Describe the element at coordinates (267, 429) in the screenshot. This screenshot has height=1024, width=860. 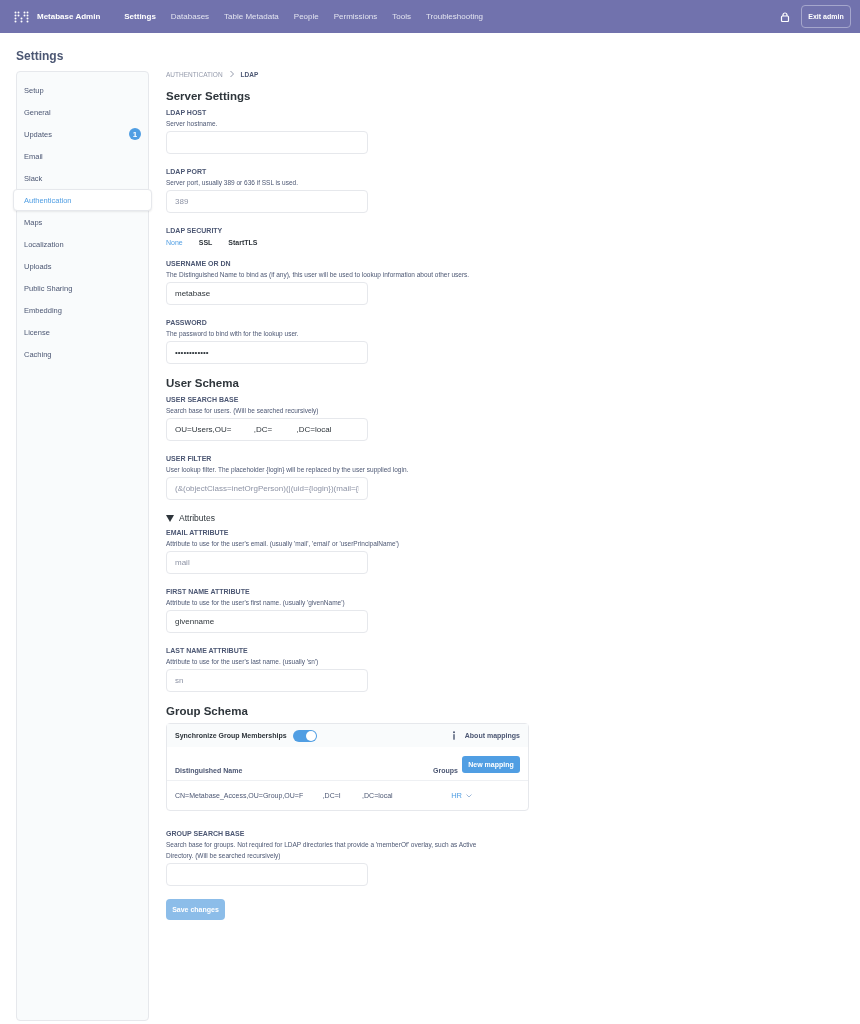
I see `input-field: OU=Users,OU= ,DC= ,DC=local` at that location.